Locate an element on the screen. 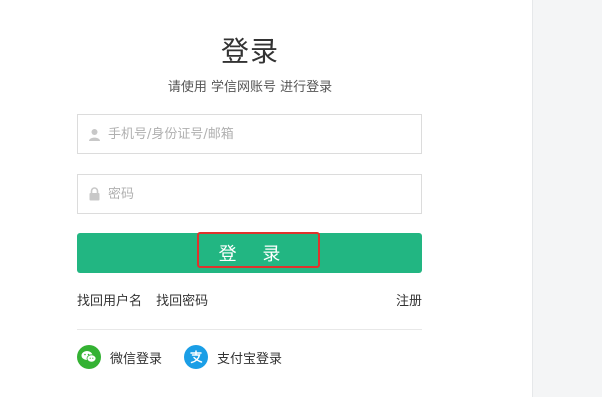 The width and height of the screenshot is (602, 397). lock-icon is located at coordinates (94, 194).